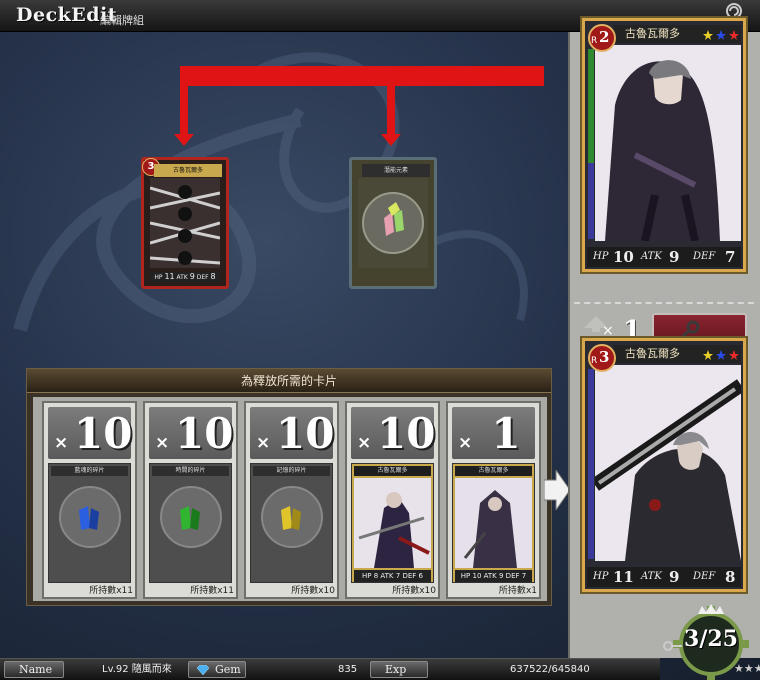 The height and width of the screenshot is (680, 760). What do you see at coordinates (348, 669) in the screenshot?
I see `gem-value: 835` at bounding box center [348, 669].